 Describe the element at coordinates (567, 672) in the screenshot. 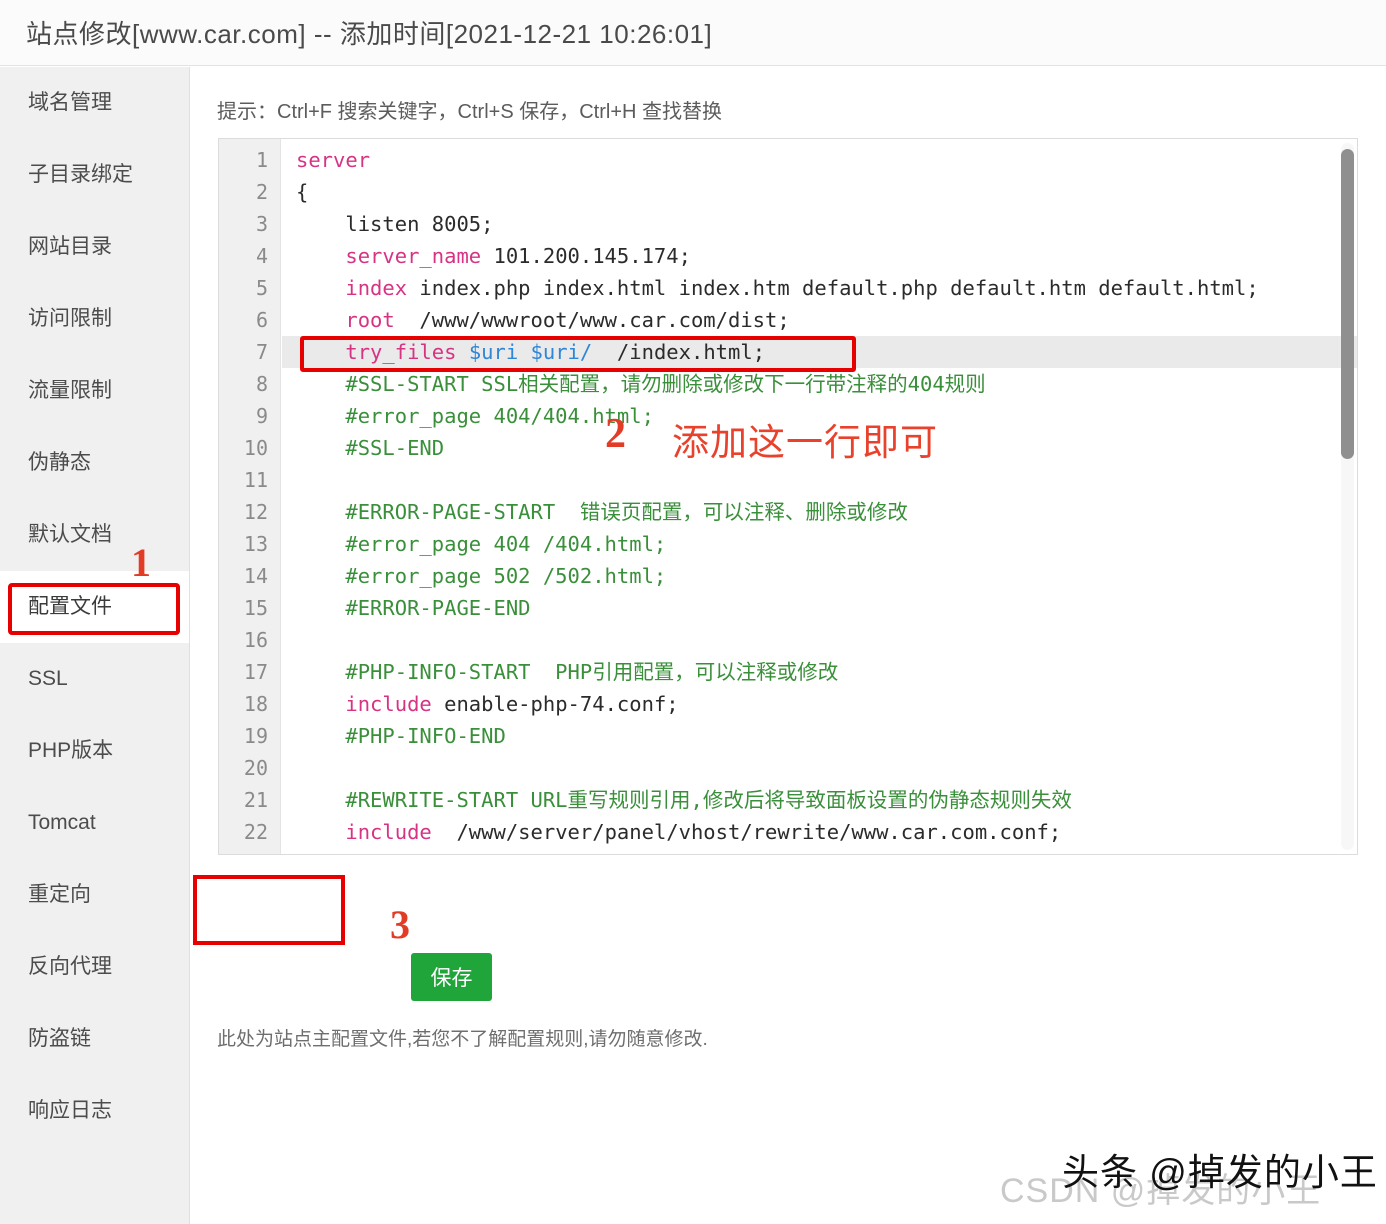

I see `code-line: #PHP-INFO-START PHP引用配置，可以注释或修改` at that location.